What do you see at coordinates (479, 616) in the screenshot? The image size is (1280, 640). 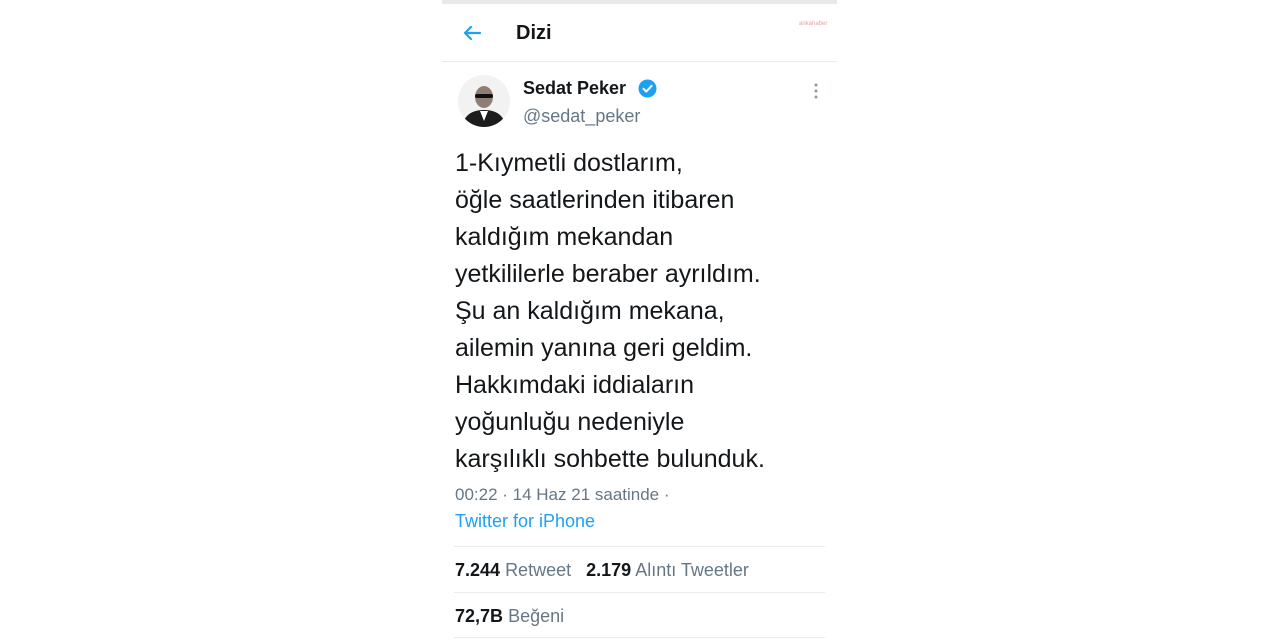 I see `likes-count: 72,7B` at bounding box center [479, 616].